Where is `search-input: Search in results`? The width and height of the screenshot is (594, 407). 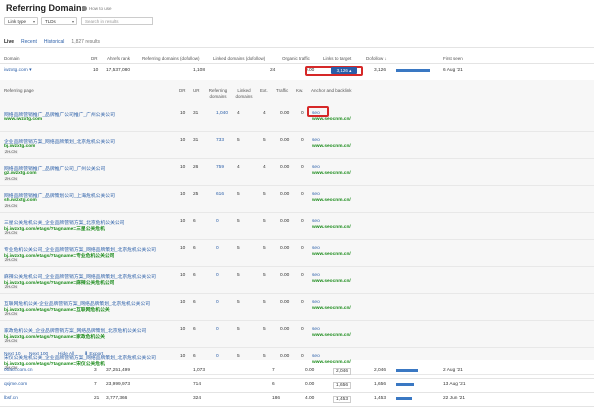 search-input: Search in results is located at coordinates (117, 21).